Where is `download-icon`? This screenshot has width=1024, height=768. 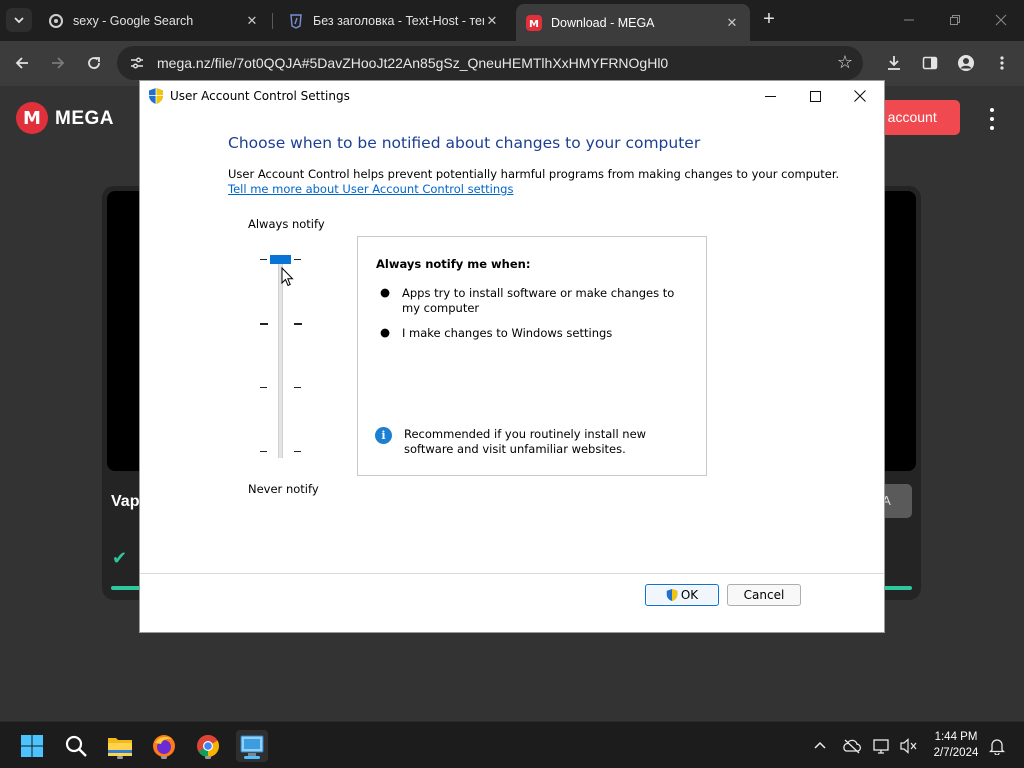 download-icon is located at coordinates (894, 63).